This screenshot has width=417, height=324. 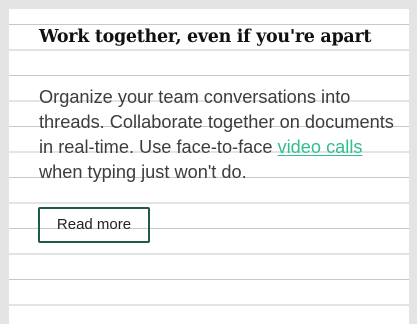 I want to click on frame-right-border, so click(x=413, y=162).